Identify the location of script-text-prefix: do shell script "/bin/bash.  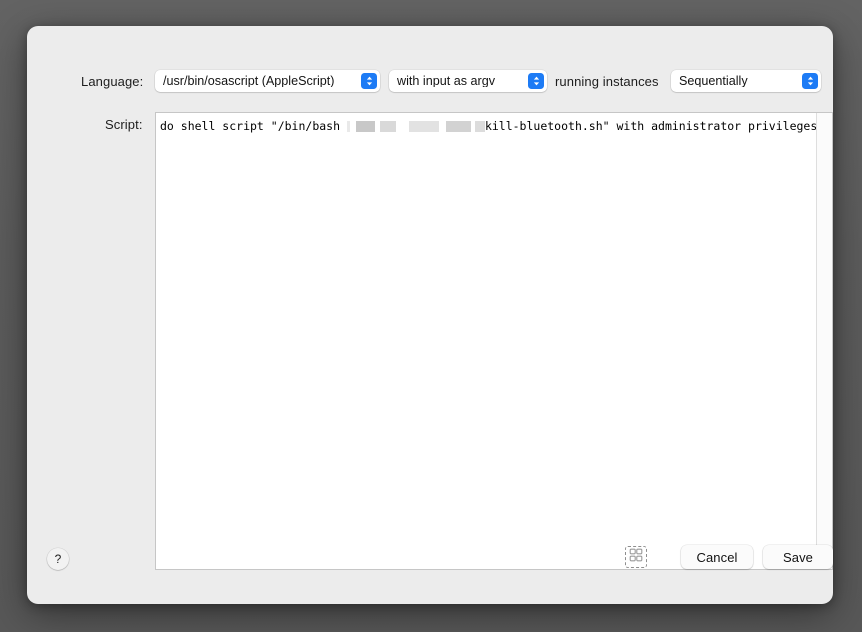
(253, 126).